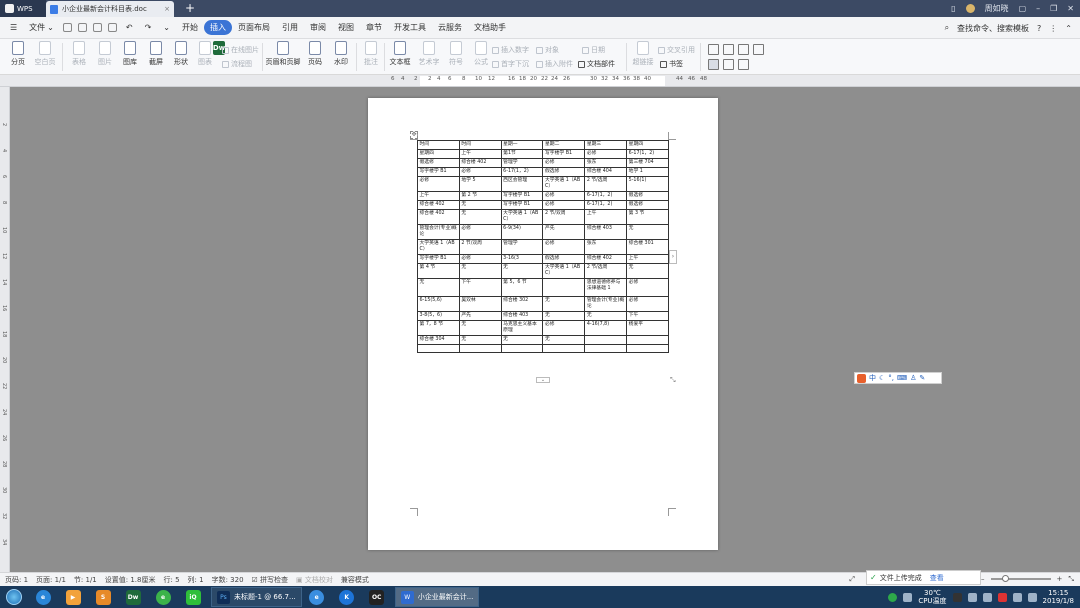 This screenshot has width=1080, height=608. Describe the element at coordinates (913, 378) in the screenshot. I see `user-icon: ♙` at that location.